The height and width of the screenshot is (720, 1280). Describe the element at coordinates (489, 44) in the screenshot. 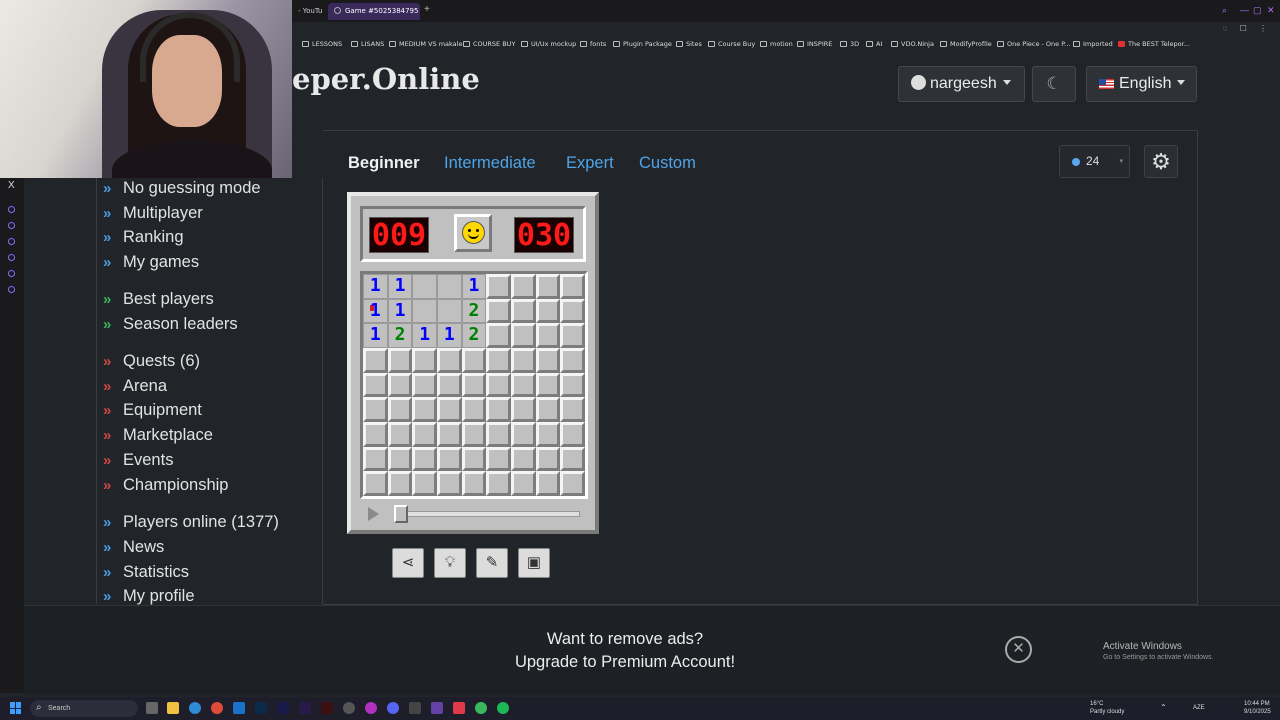

I see `bookmark: COURSE BUY` at that location.